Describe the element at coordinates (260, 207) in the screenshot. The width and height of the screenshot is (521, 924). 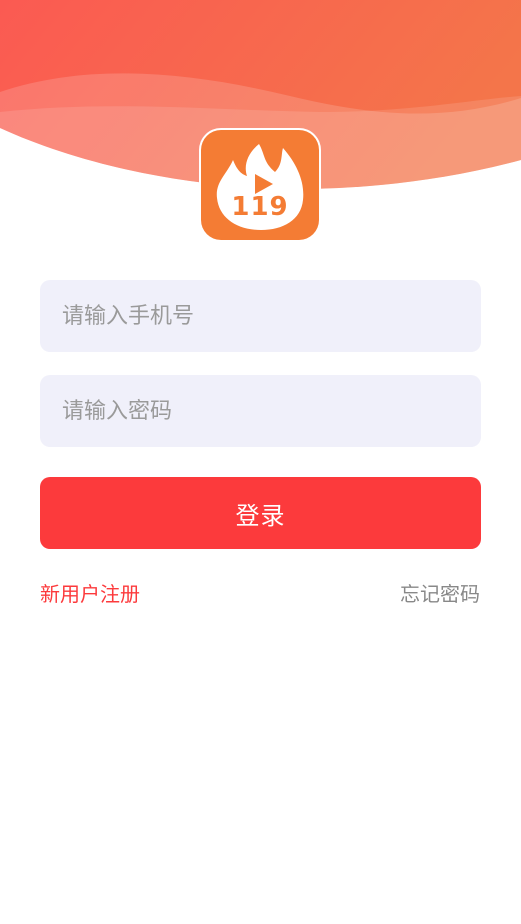
I see `logo-number: 119` at that location.